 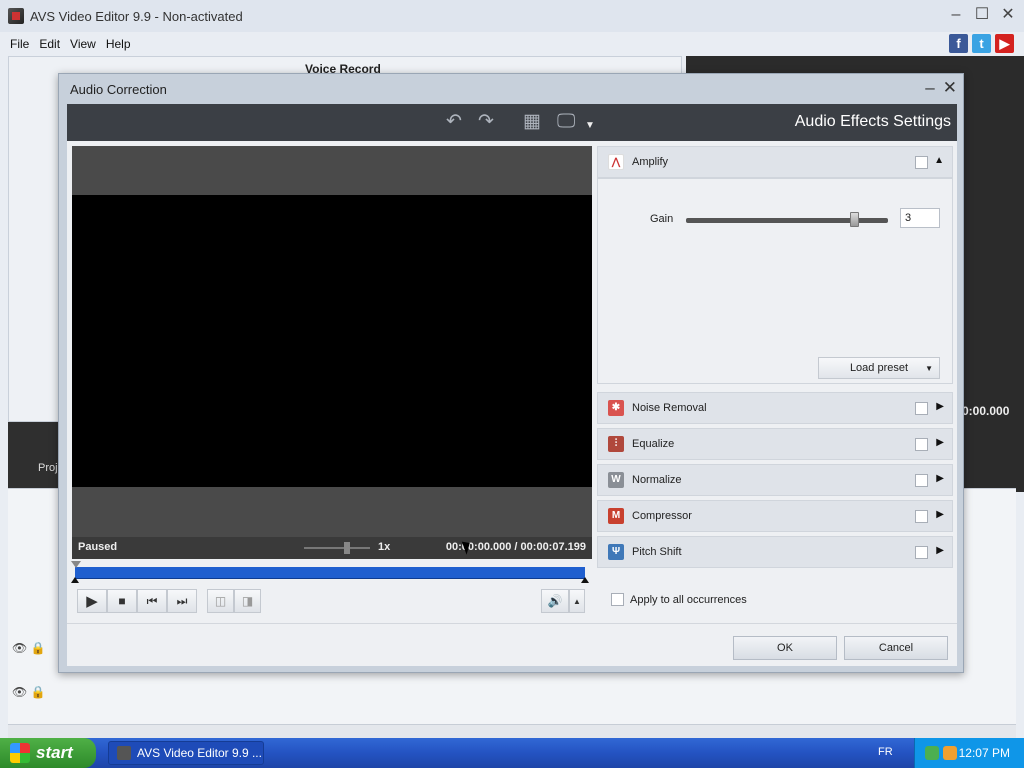 What do you see at coordinates (577, 601) in the screenshot?
I see `volume-dropdown-button: ▲` at bounding box center [577, 601].